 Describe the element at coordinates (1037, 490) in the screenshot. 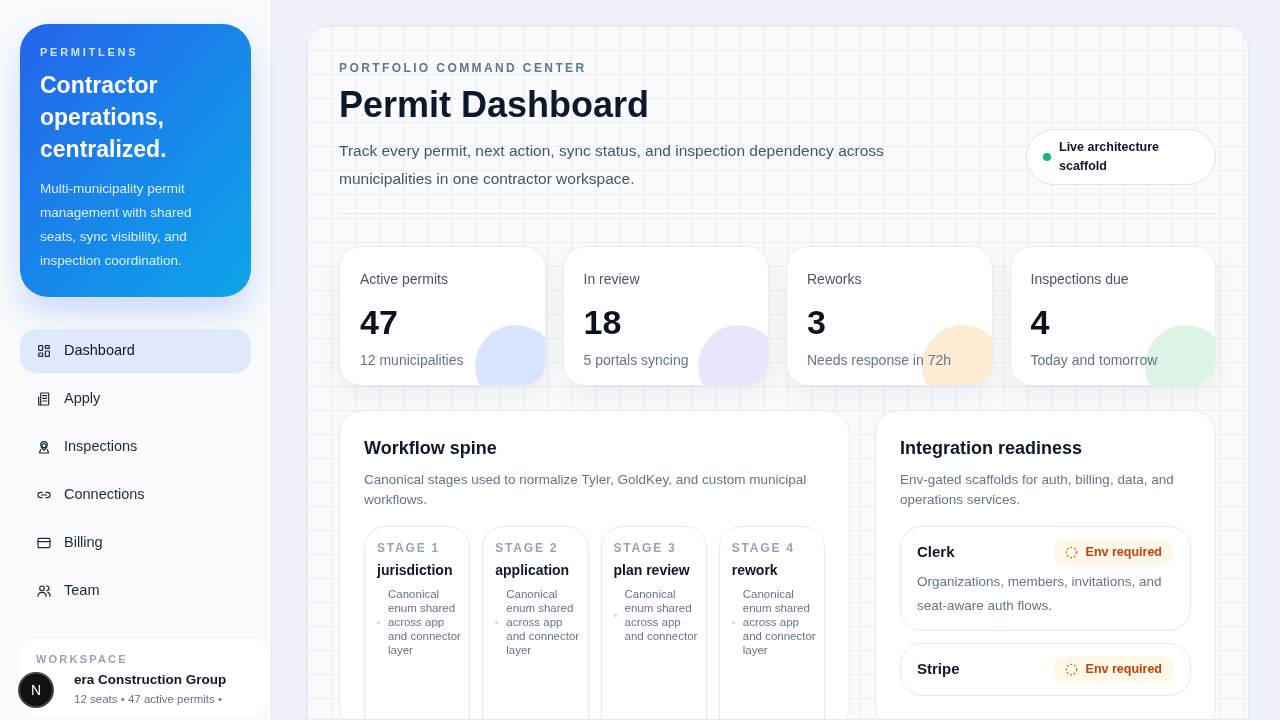

I see `integration-description: Env-gated scaffolds for auth, billing, data, and operations services.` at that location.